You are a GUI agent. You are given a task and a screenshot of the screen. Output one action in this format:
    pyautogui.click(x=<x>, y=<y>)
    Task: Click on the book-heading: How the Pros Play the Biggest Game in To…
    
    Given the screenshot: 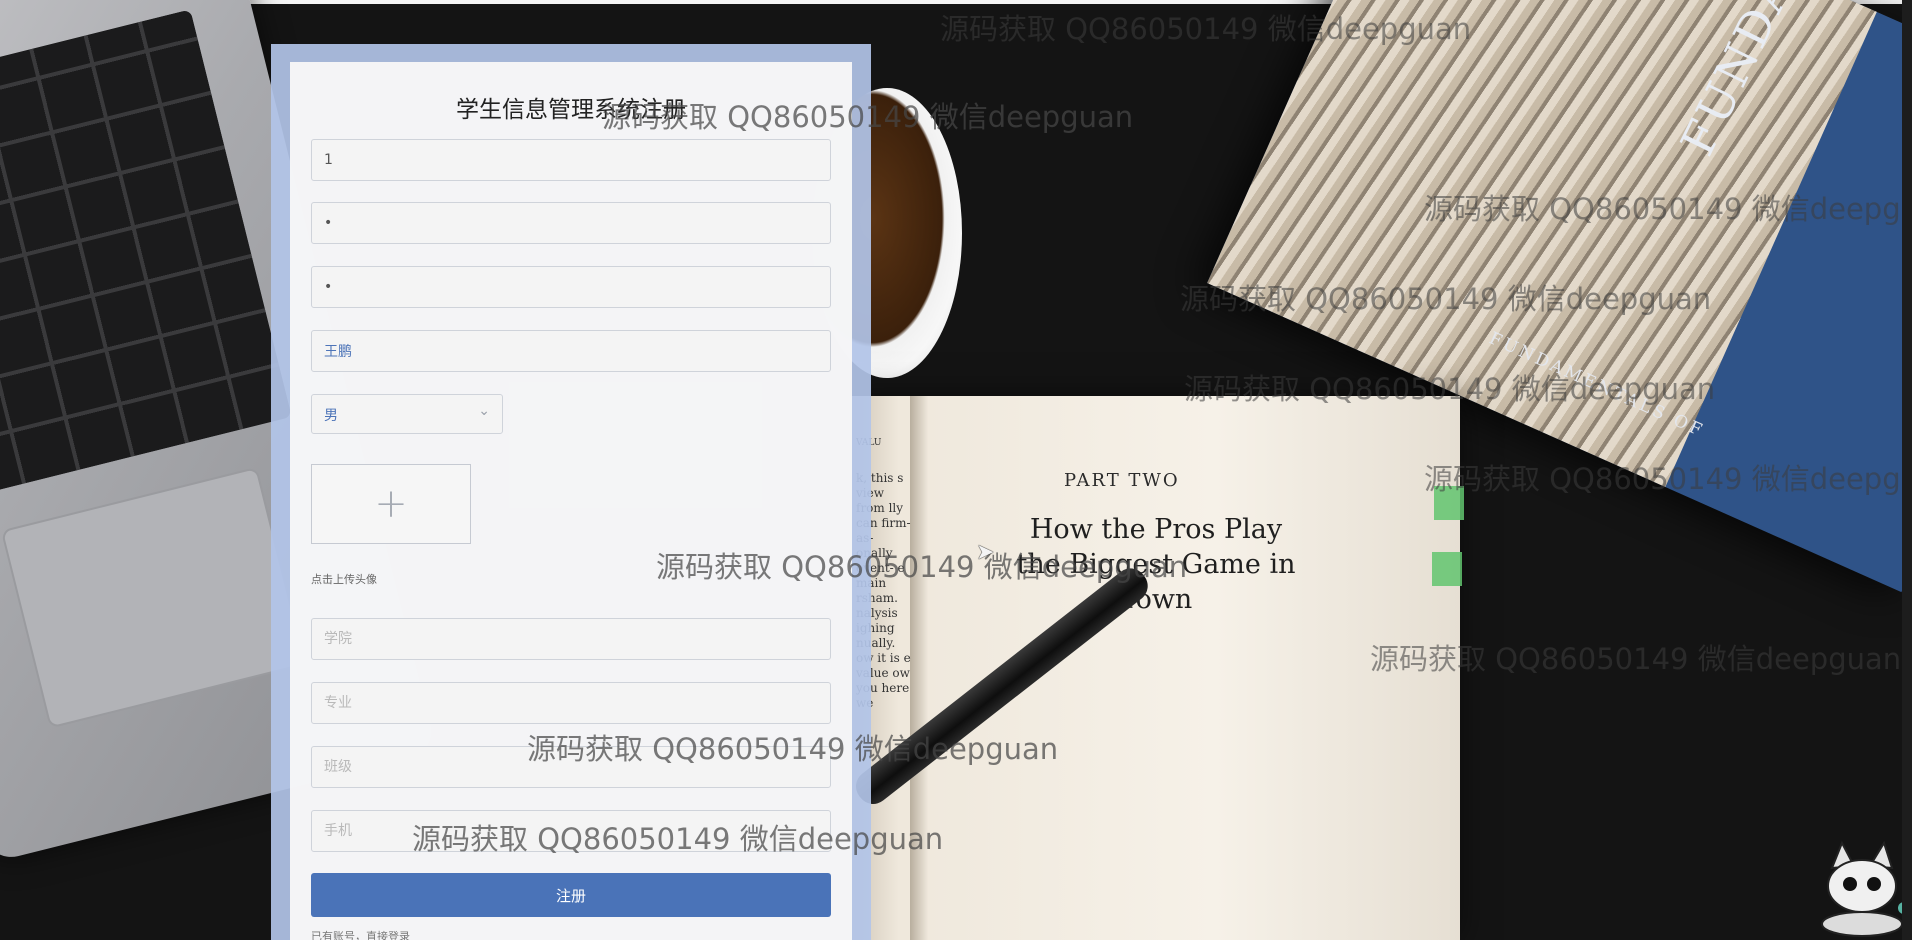 What is the action you would take?
    pyautogui.click(x=1156, y=564)
    